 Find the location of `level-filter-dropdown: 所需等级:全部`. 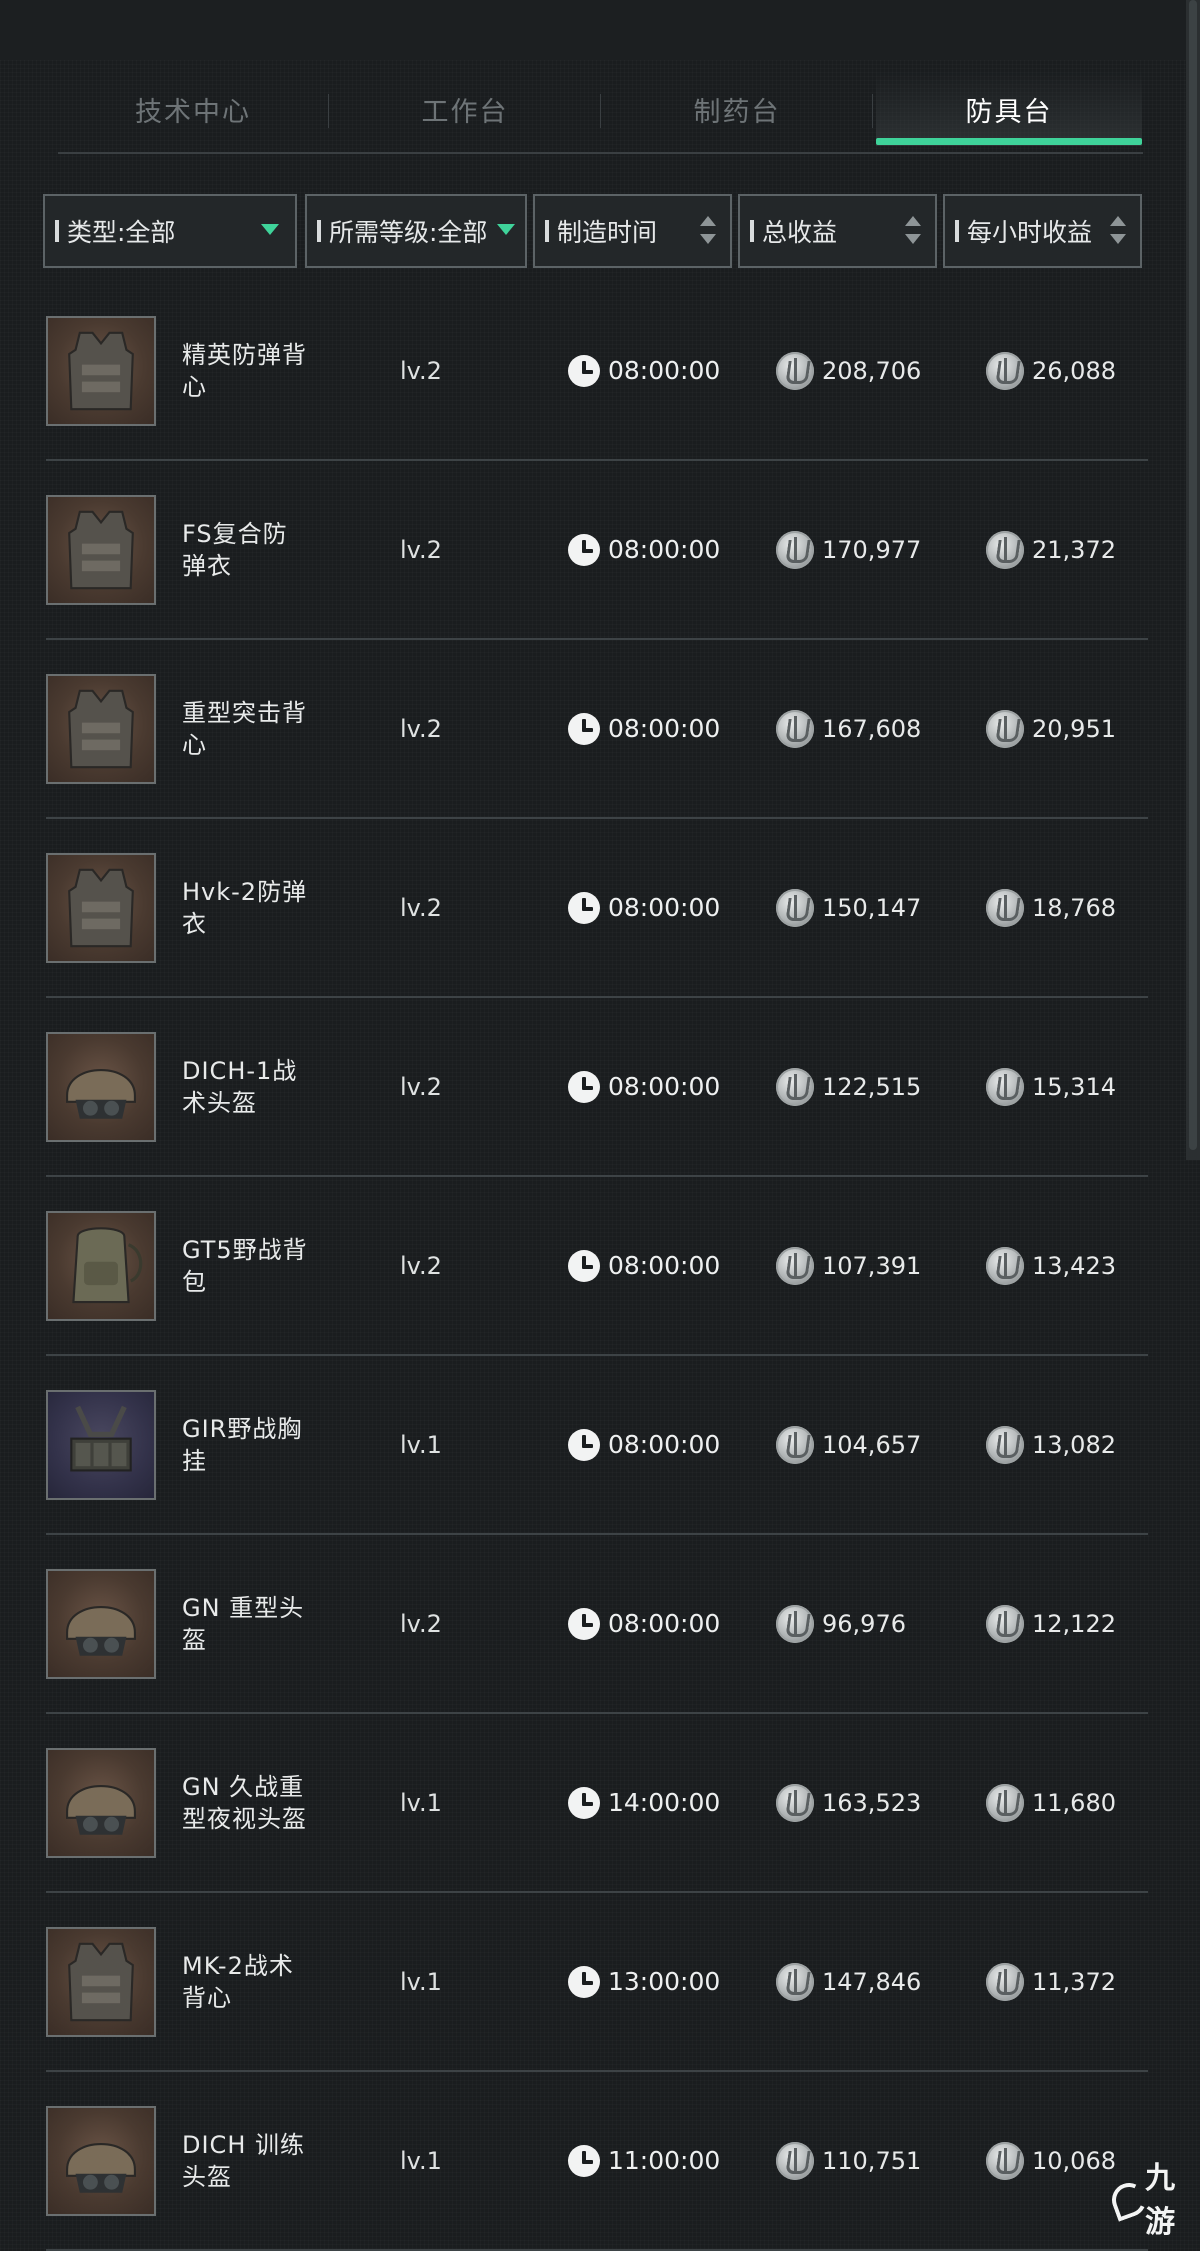

level-filter-dropdown: 所需等级:全部 is located at coordinates (416, 231).